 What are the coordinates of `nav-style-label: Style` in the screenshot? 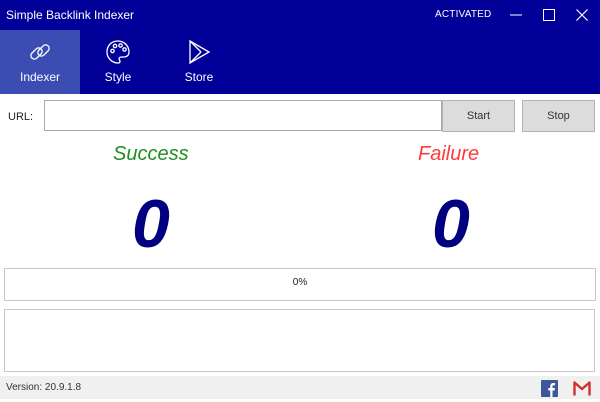 It's located at (118, 77).